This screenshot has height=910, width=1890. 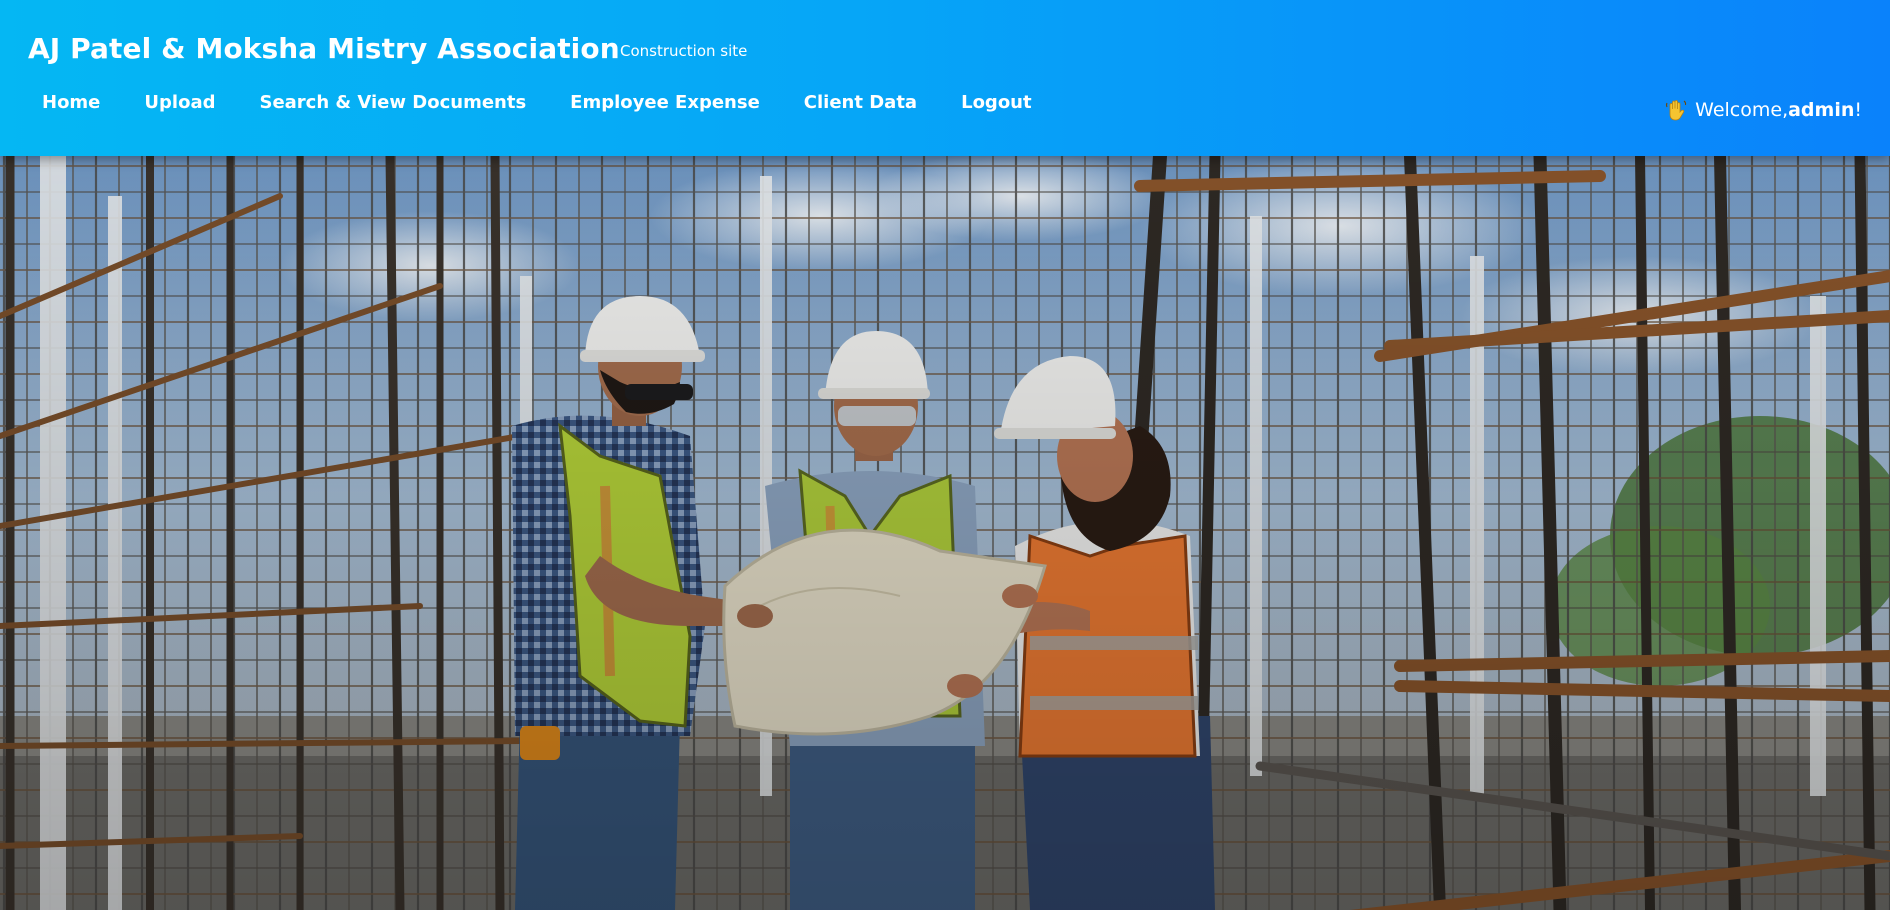 What do you see at coordinates (179, 102) in the screenshot?
I see `nav-upload: Upload` at bounding box center [179, 102].